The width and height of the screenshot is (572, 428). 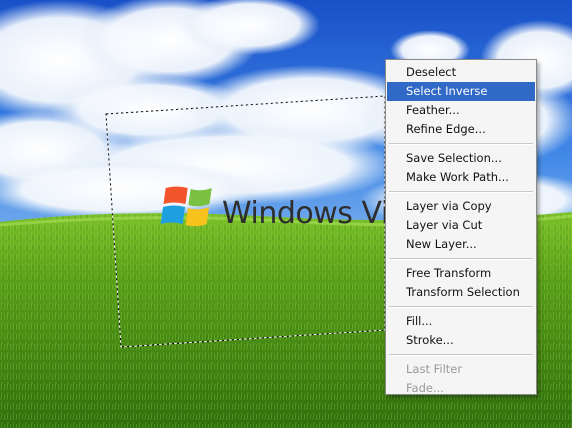 I want to click on menu-item-free-transform: Free Transform, so click(x=461, y=273).